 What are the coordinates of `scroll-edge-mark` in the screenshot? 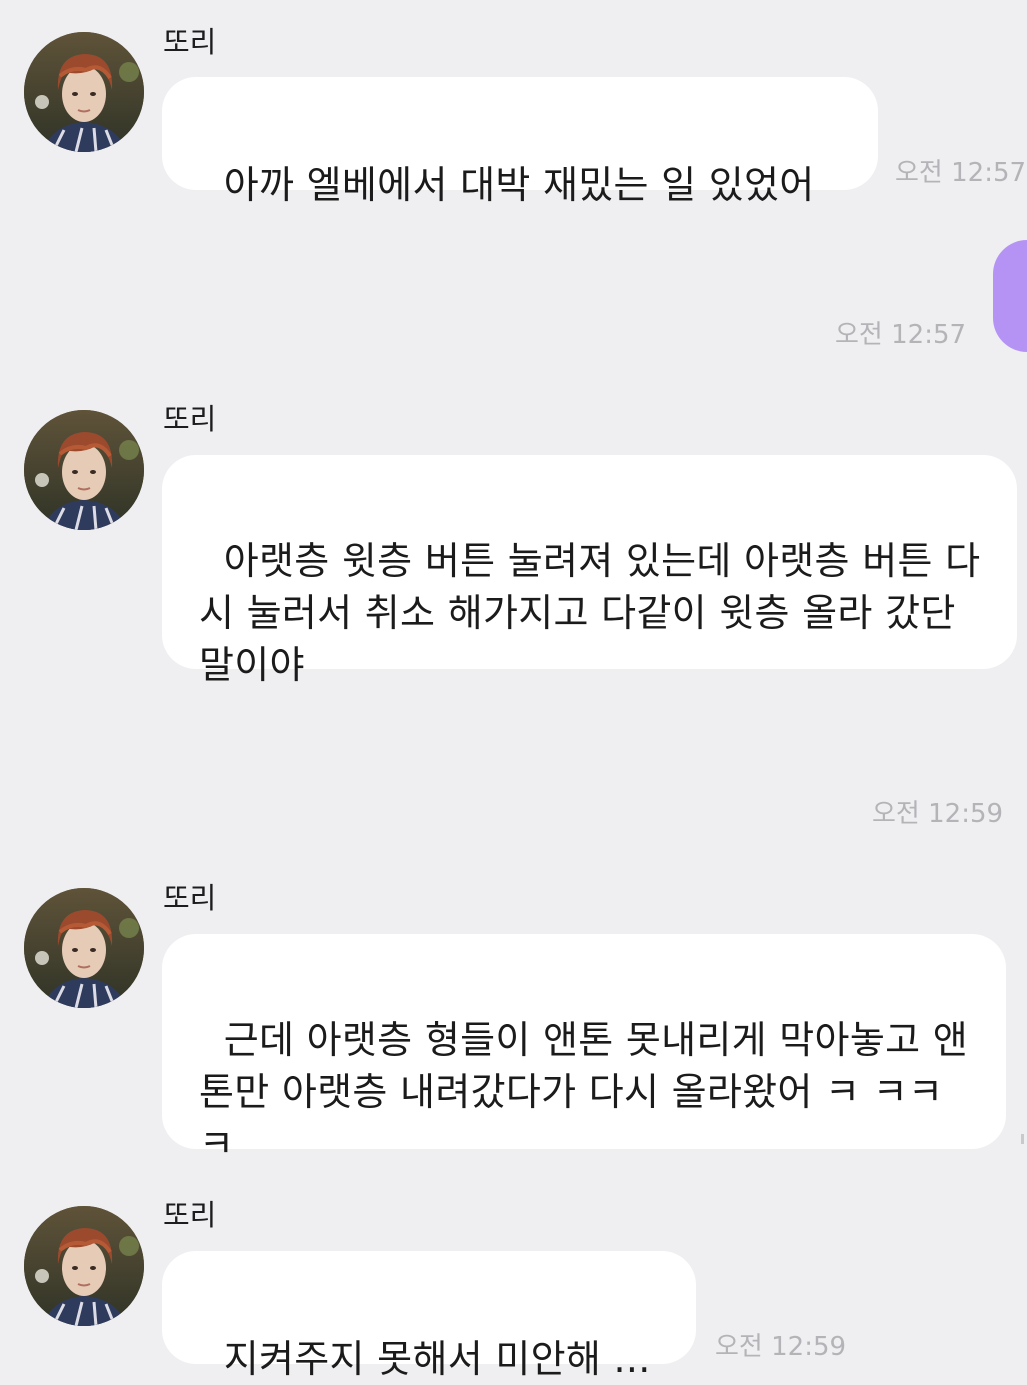 It's located at (1022, 1139).